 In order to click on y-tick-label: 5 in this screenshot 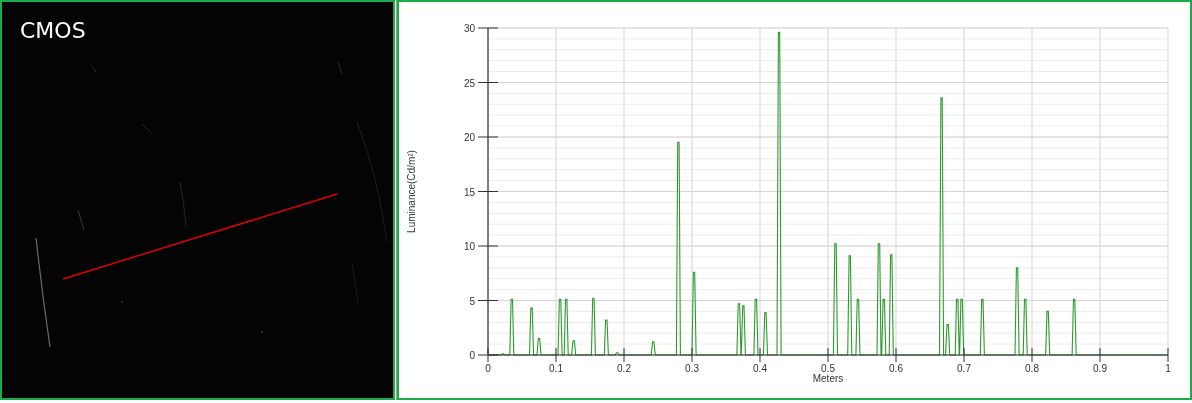, I will do `click(472, 301)`.